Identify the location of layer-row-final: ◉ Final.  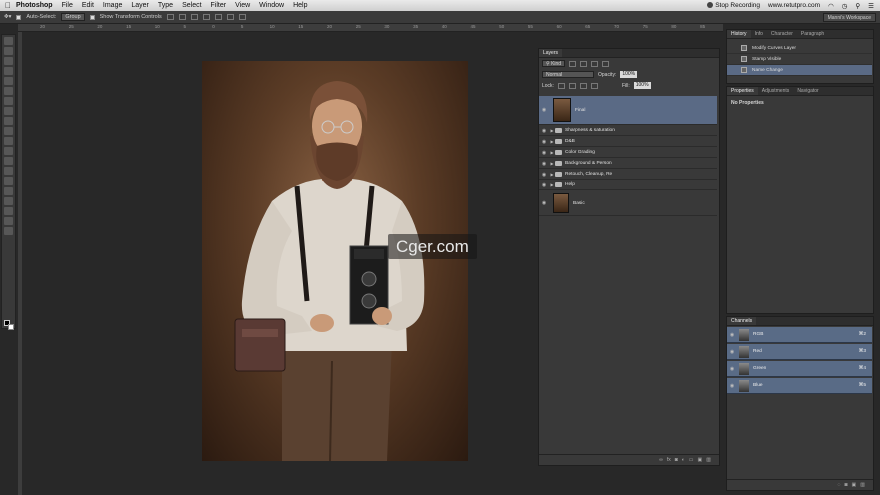
(628, 110).